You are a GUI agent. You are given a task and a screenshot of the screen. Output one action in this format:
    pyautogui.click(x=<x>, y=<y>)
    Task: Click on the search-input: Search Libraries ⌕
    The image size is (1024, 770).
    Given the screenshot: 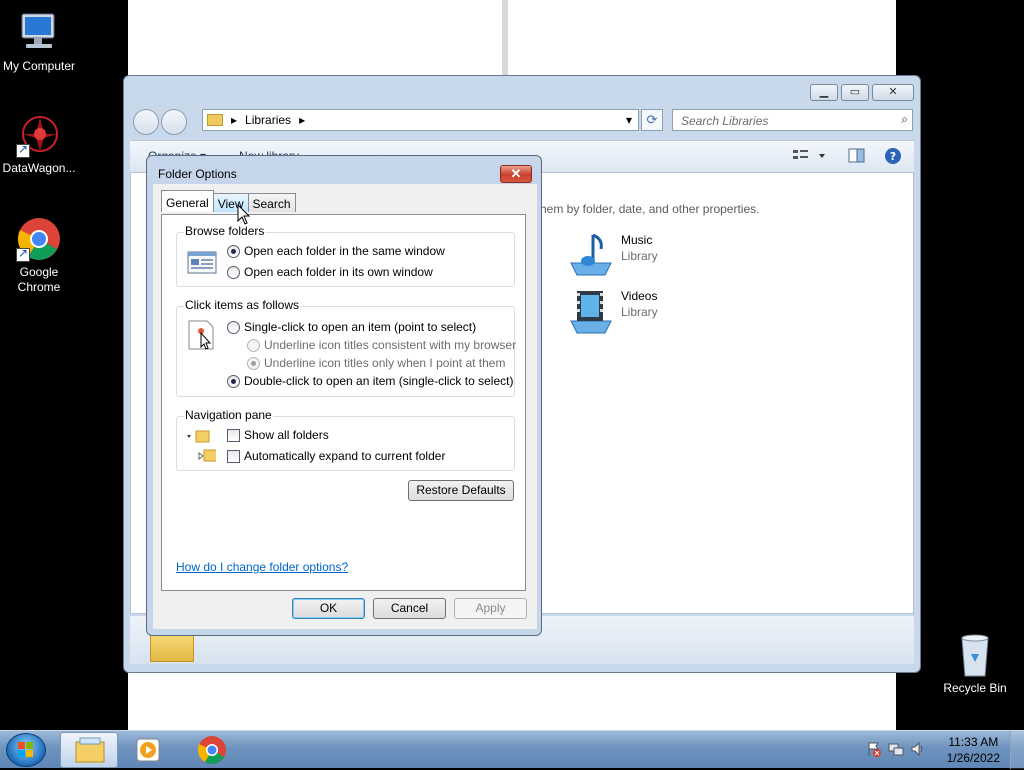 What is the action you would take?
    pyautogui.click(x=792, y=120)
    